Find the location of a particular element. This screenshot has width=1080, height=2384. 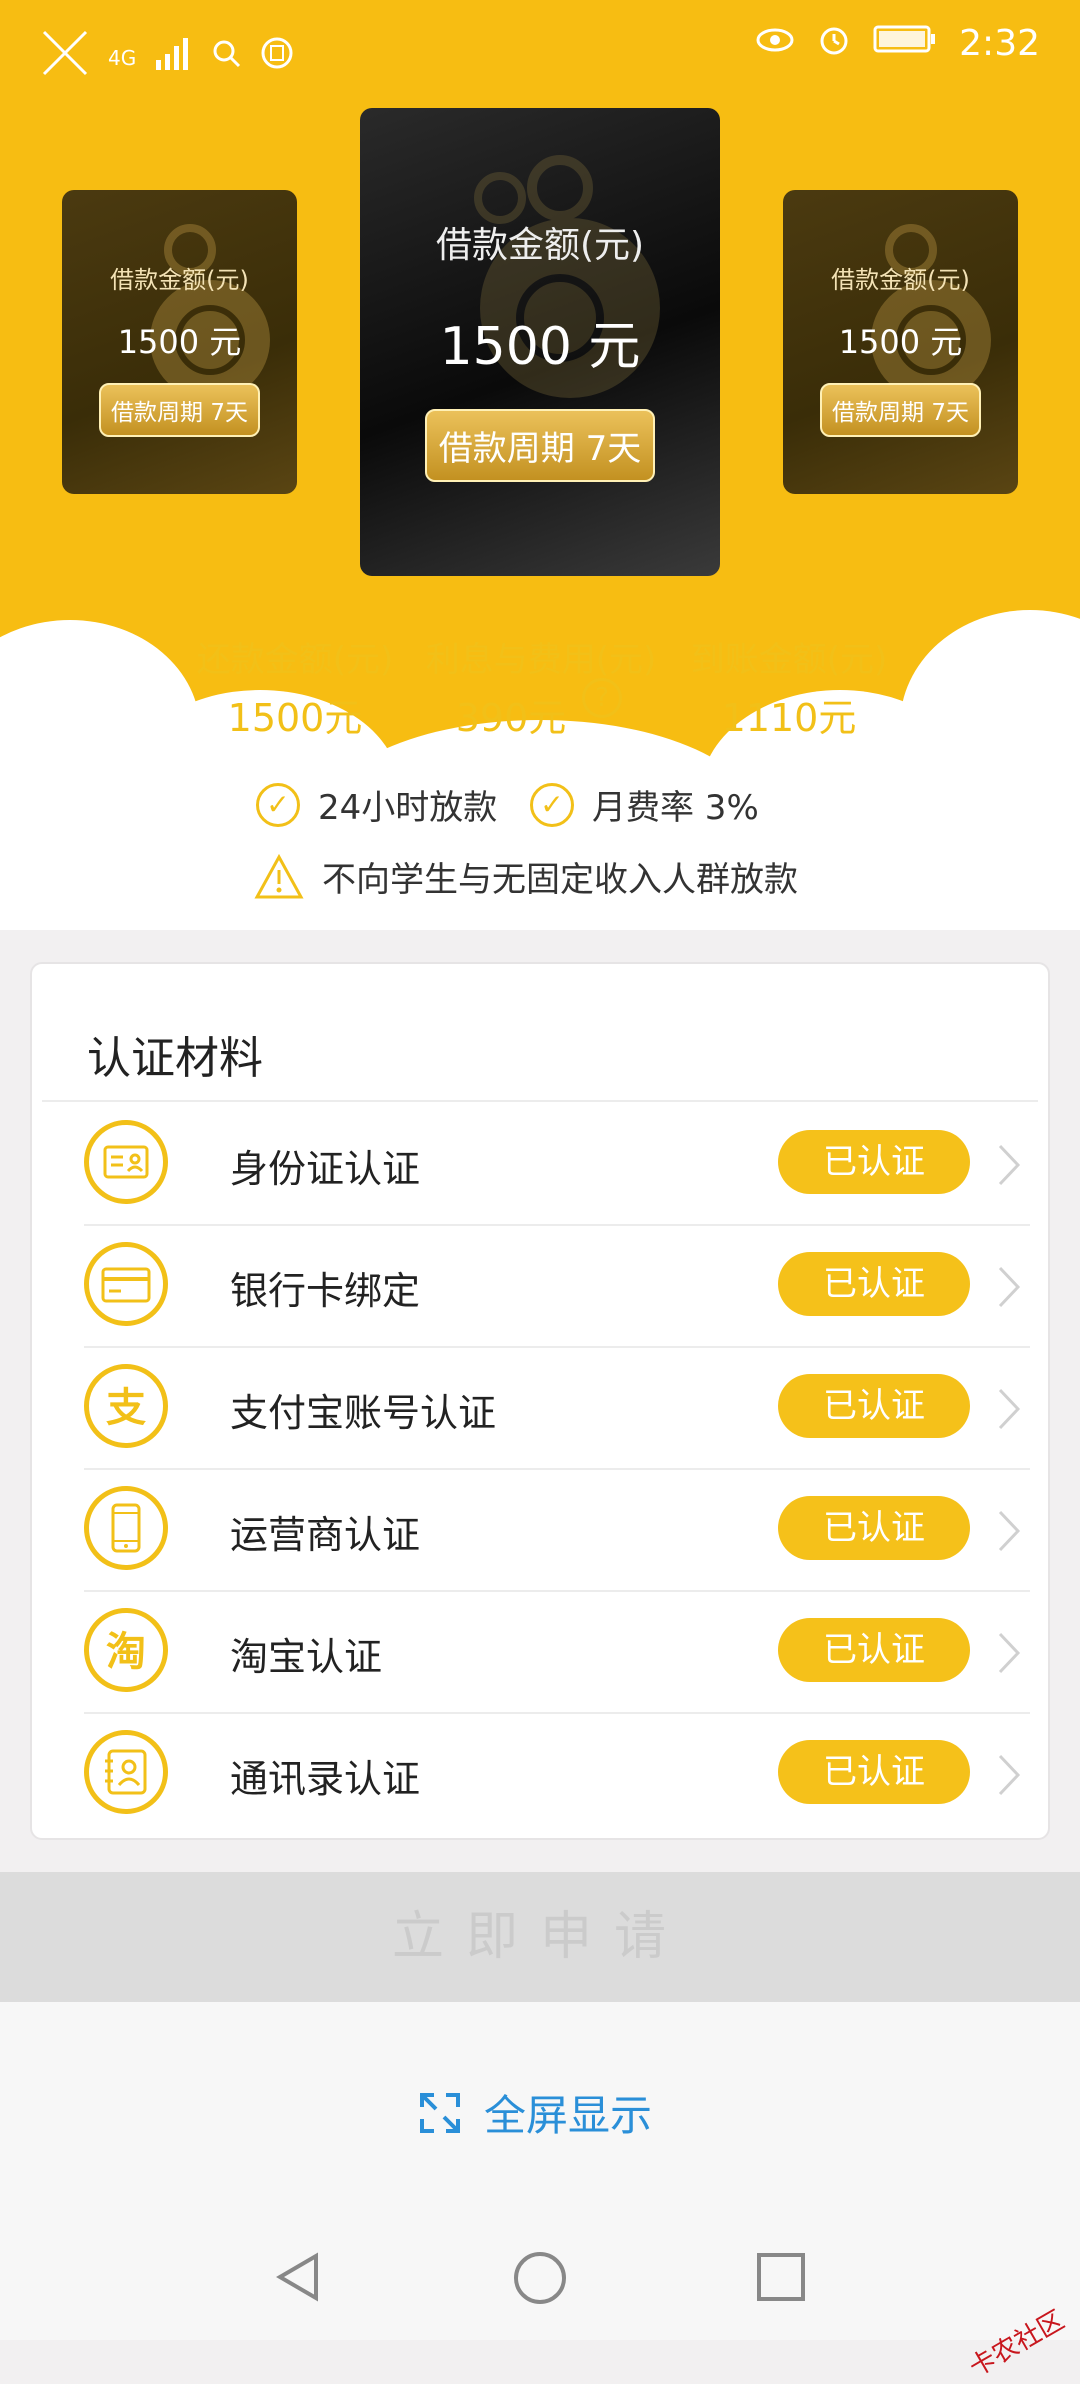

alipay-icon: 支 is located at coordinates (126, 1406).